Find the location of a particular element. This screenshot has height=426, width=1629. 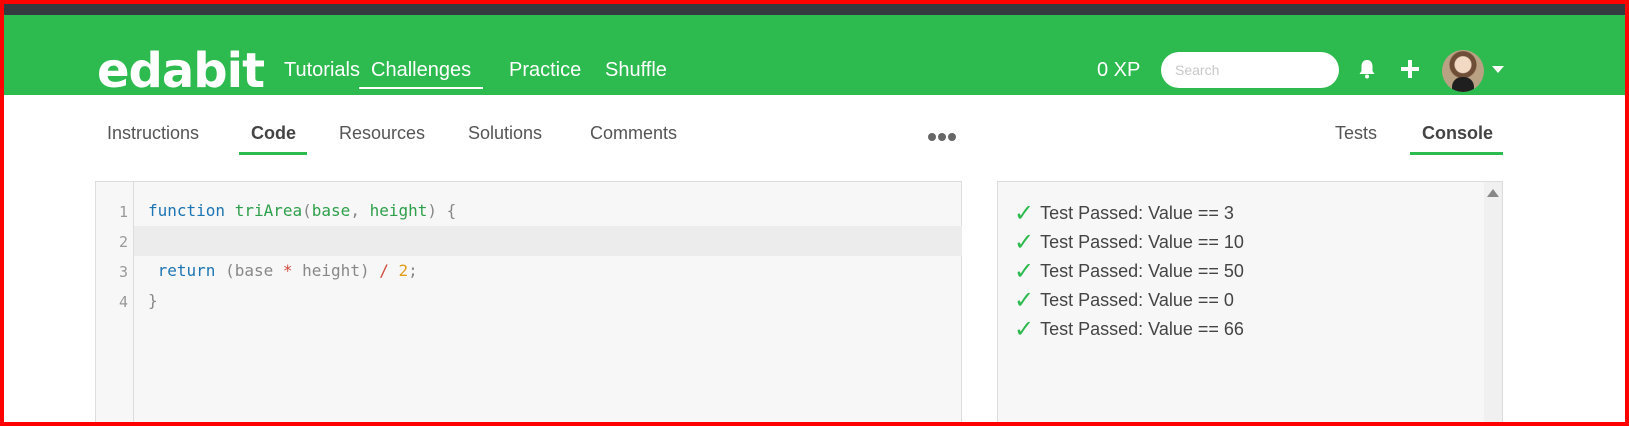

test-result: ✓ Test Passed: Value == 66 is located at coordinates (1129, 329).